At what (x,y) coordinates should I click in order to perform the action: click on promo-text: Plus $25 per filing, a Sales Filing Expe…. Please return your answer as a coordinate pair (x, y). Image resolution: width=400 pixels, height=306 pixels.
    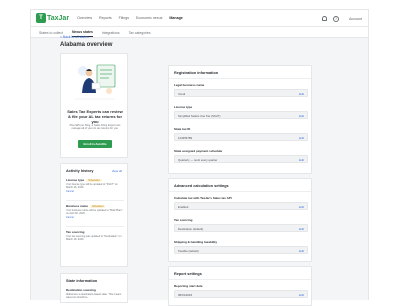
    Looking at the image, I should click on (95, 127).